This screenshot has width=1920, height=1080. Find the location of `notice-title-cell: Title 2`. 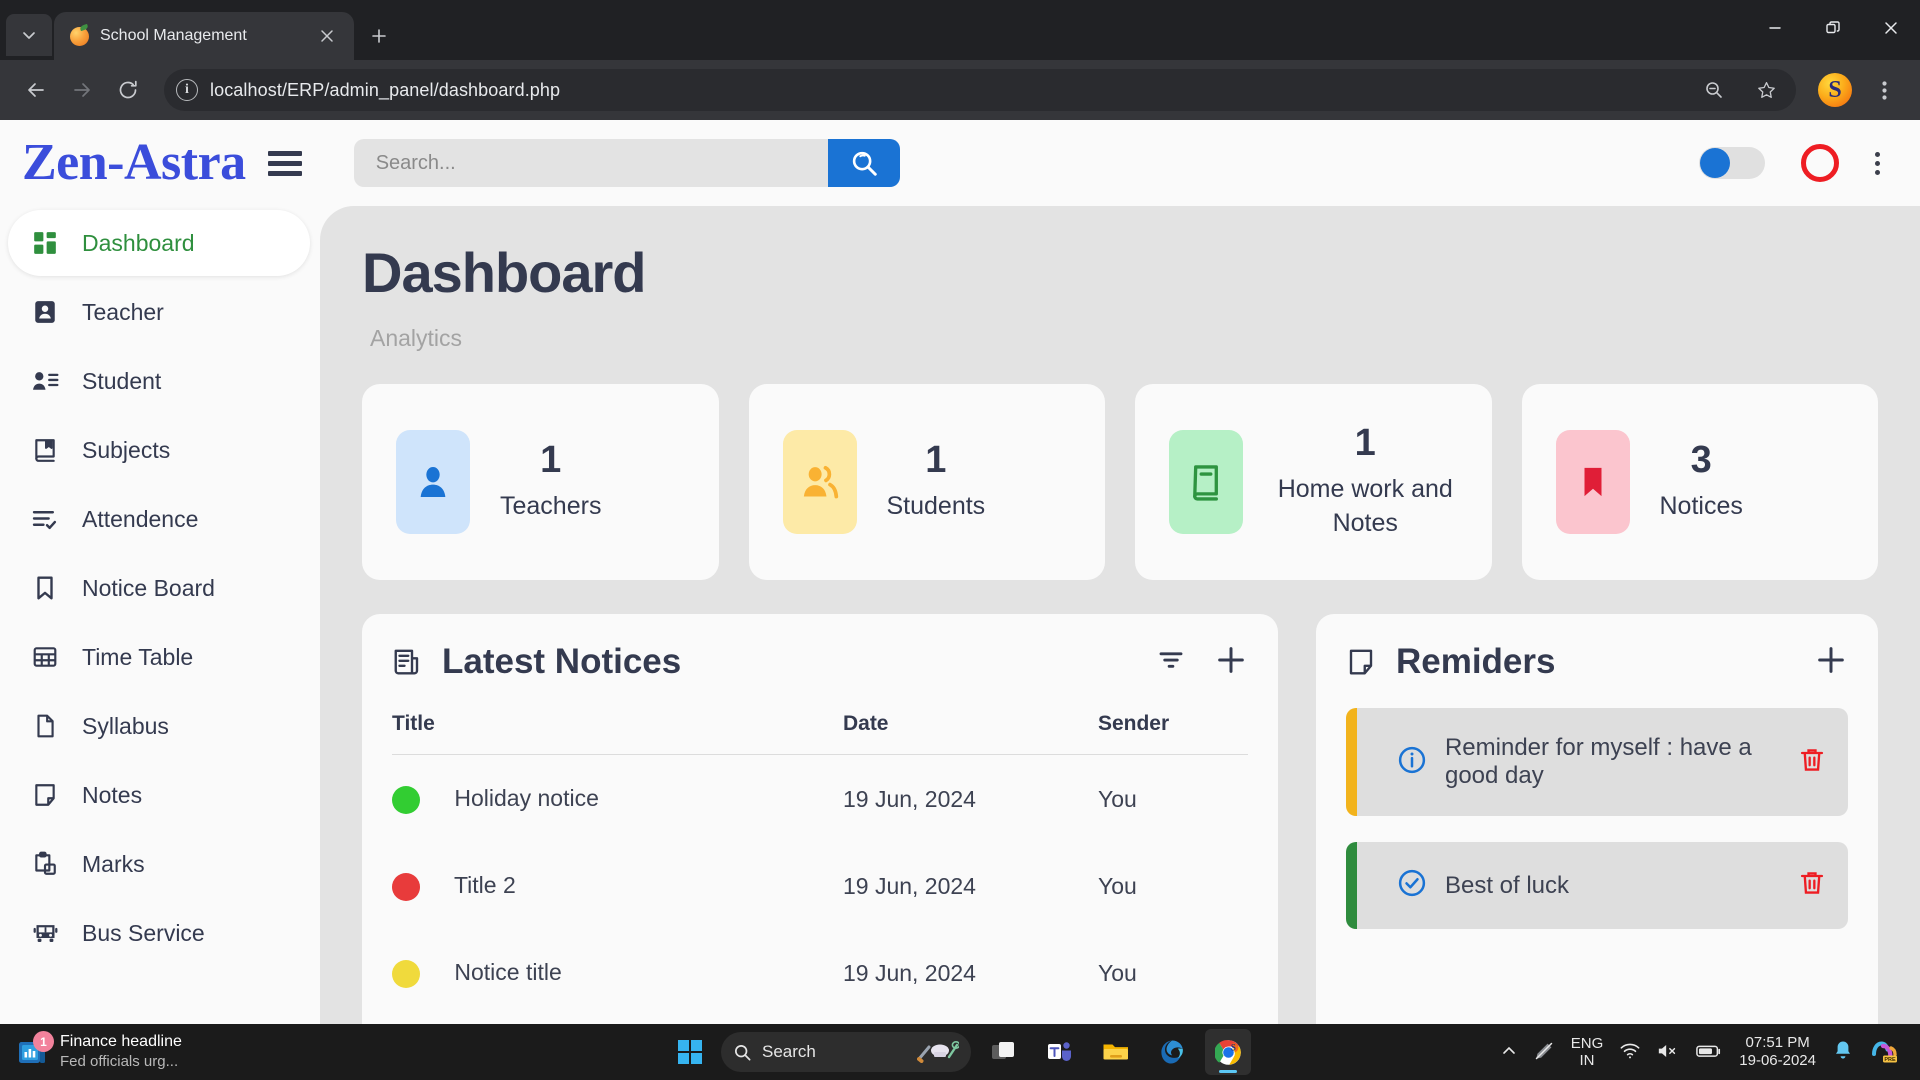

notice-title-cell: Title 2 is located at coordinates (617, 885).